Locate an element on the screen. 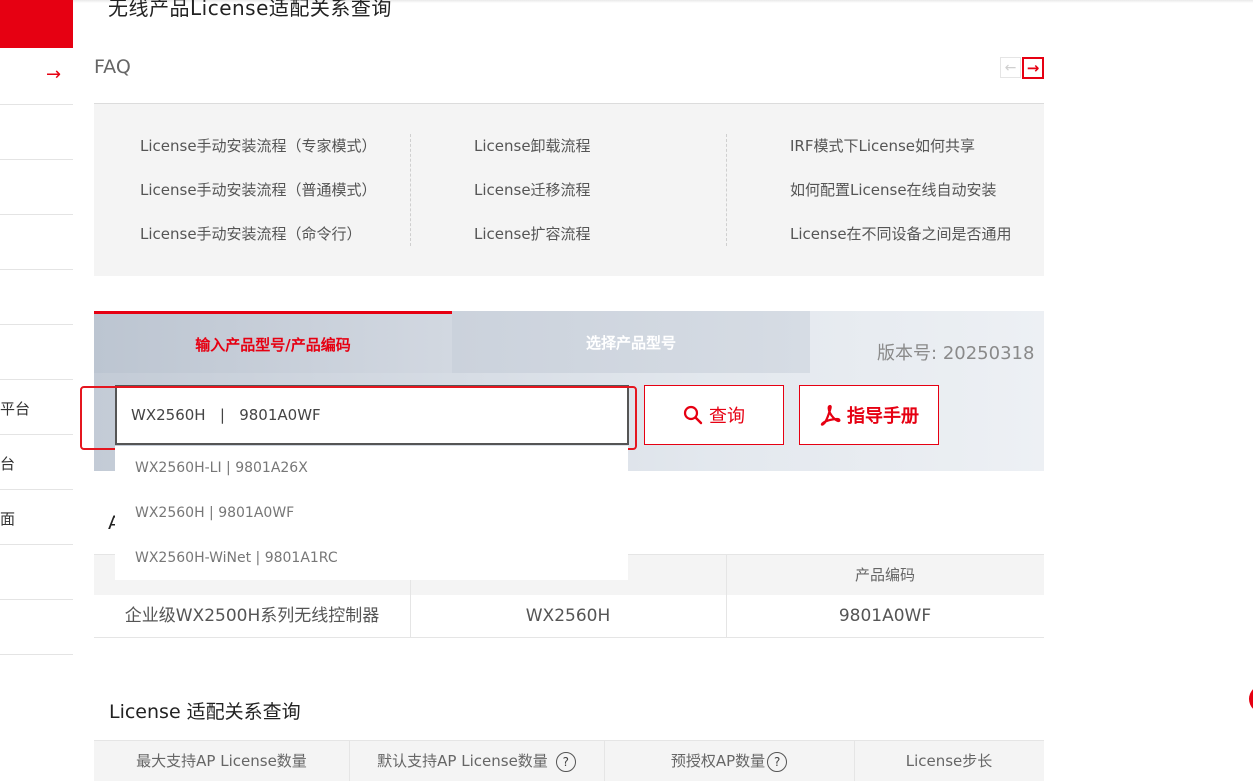 This screenshot has height=781, width=1253. guide-manual-button: 指导手册 is located at coordinates (869, 415).